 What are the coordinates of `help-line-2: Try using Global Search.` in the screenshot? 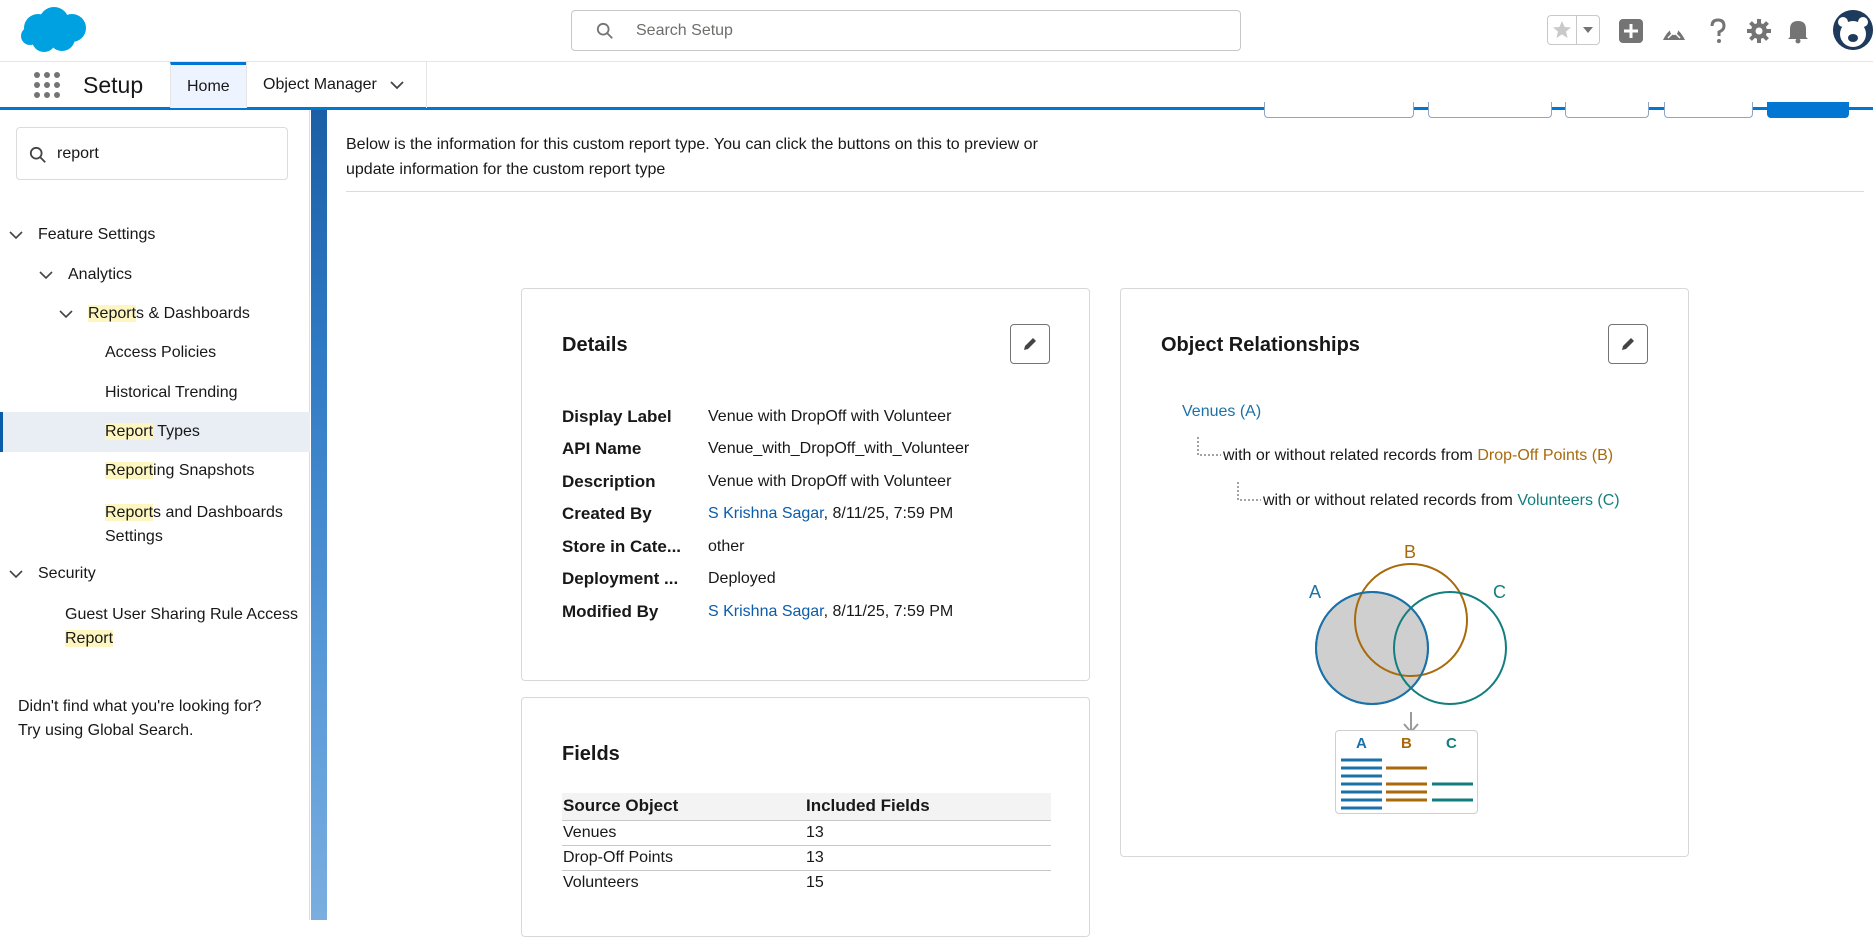 It's located at (106, 730).